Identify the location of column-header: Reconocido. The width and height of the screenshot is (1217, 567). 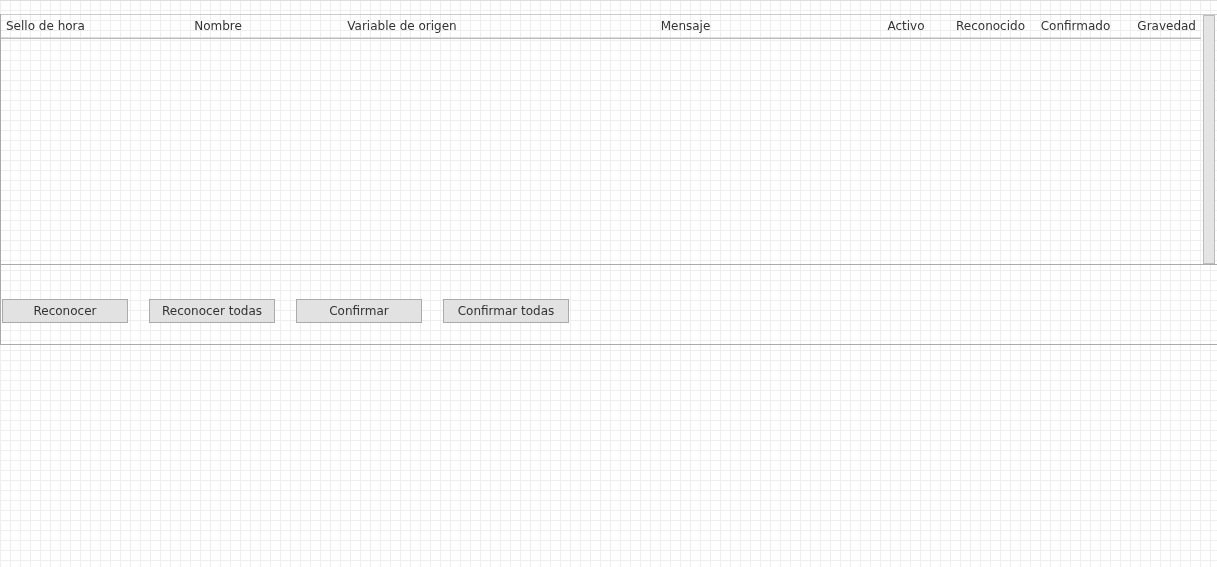
(990, 26).